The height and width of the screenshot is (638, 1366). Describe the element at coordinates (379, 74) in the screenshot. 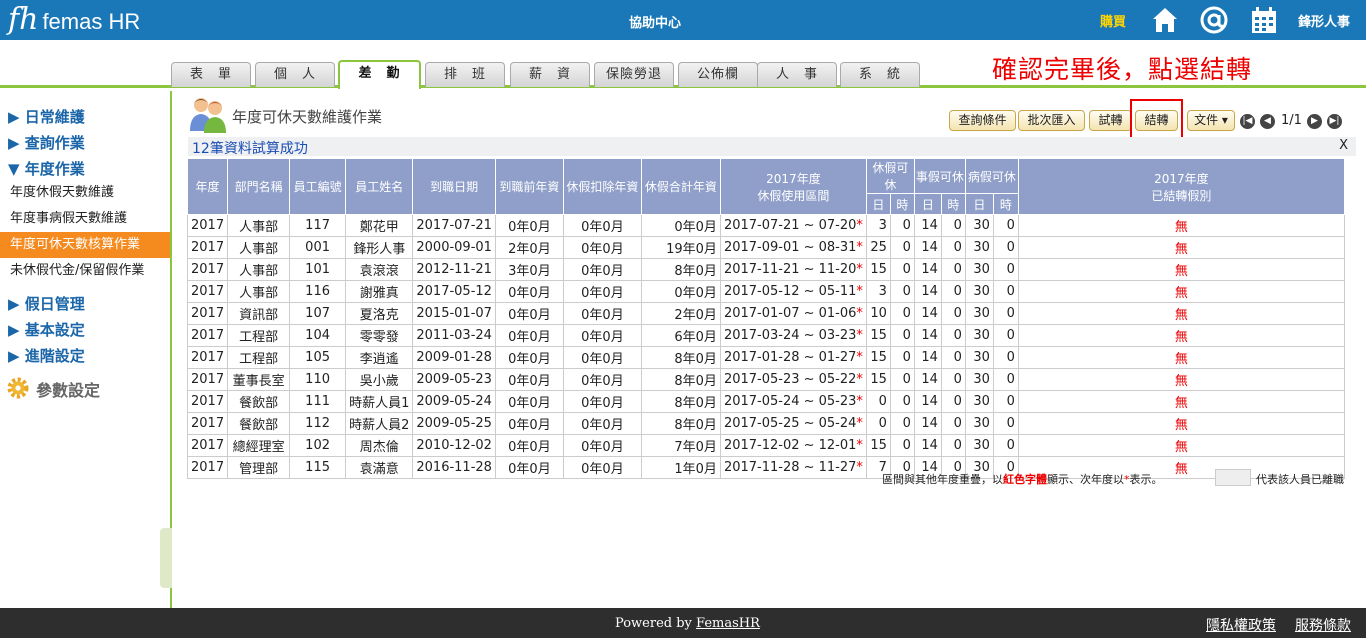

I see `tab-attendance: 差 勤` at that location.